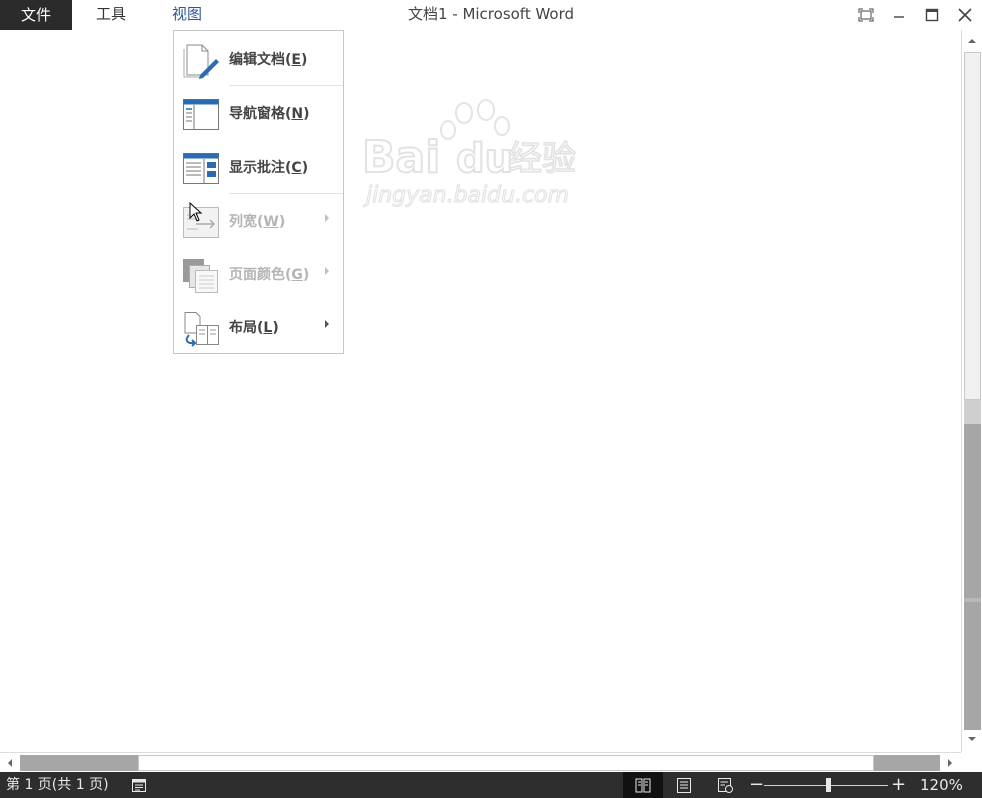 This screenshot has height=798, width=982. I want to click on menu-item-navigation-pane: 导航窗格(N), so click(258, 113).